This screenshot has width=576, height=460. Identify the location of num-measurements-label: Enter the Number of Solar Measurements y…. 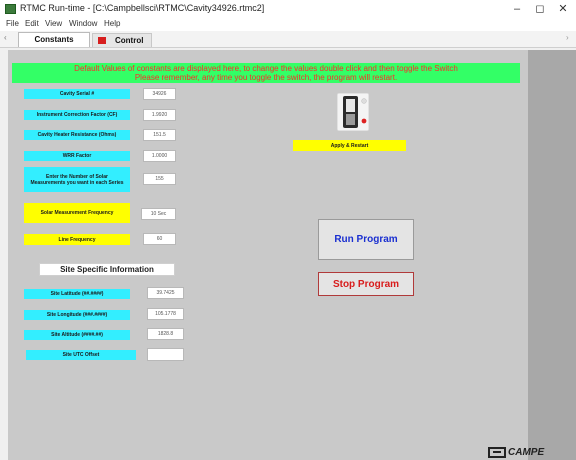
(77, 179).